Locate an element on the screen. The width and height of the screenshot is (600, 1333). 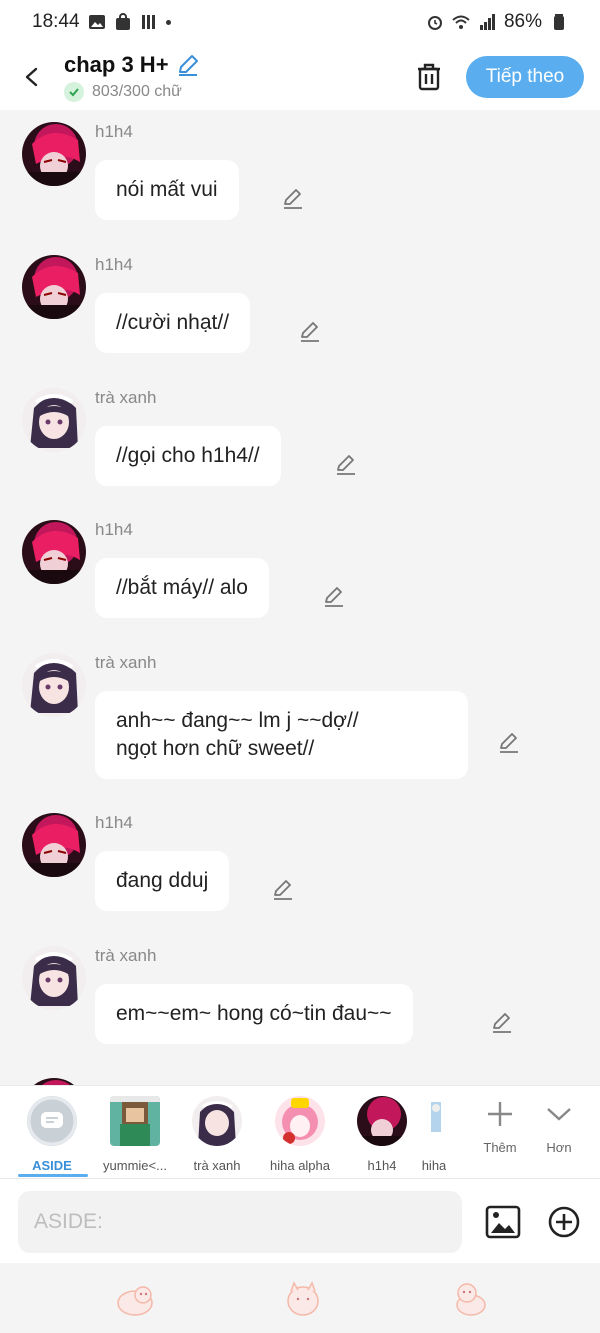
sticker-bar is located at coordinates (300, 1298).